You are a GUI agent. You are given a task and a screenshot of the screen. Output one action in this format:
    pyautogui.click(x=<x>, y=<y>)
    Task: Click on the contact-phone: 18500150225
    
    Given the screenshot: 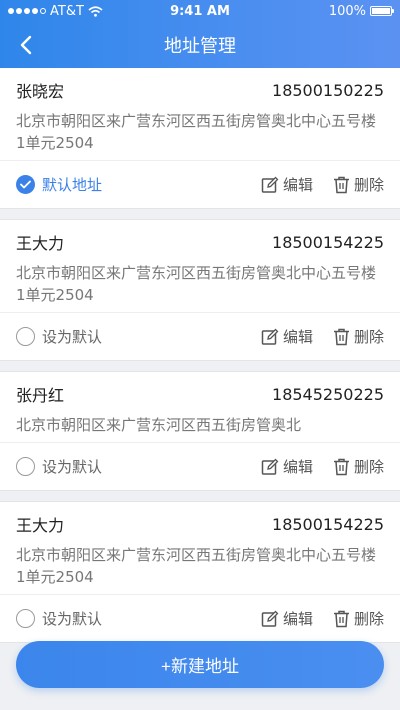 What is the action you would take?
    pyautogui.click(x=328, y=90)
    